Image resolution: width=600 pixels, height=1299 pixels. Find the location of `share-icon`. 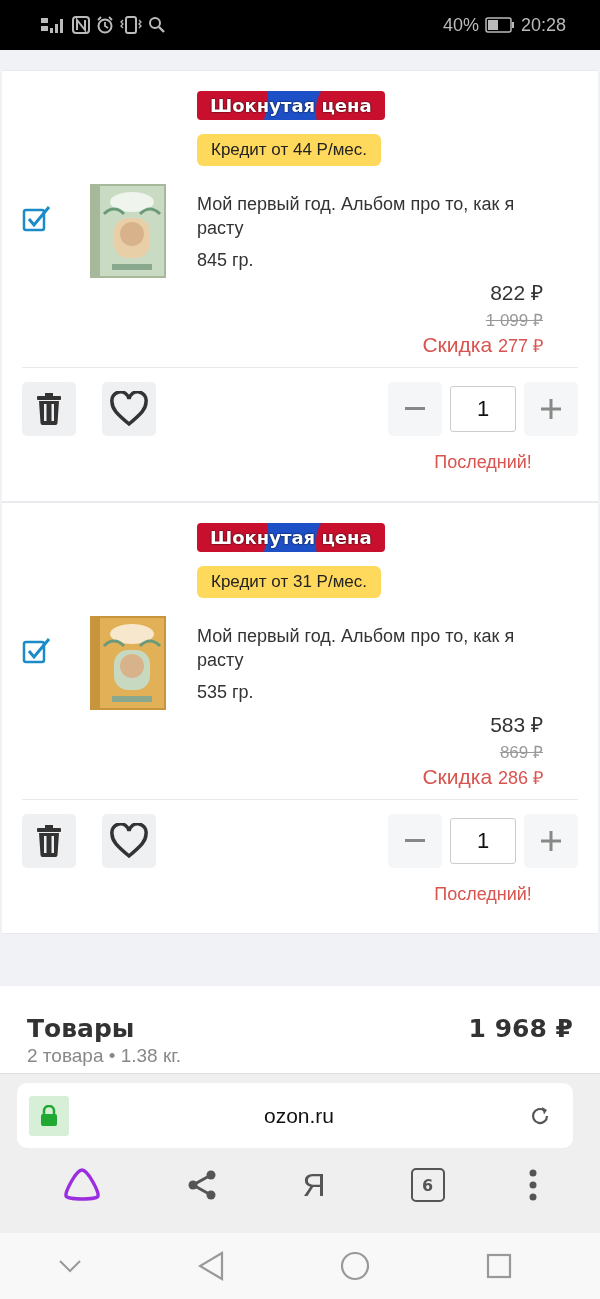

share-icon is located at coordinates (202, 1185).